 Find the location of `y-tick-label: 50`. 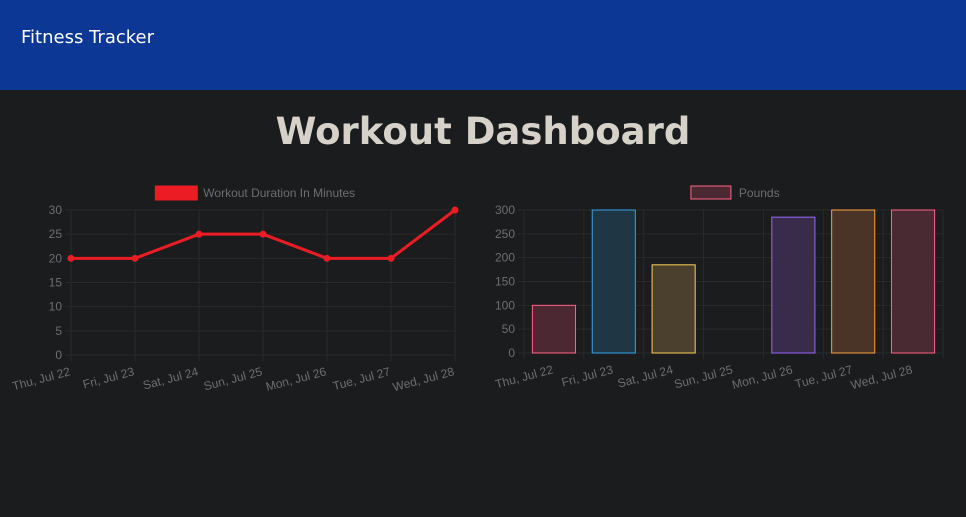

y-tick-label: 50 is located at coordinates (509, 329).